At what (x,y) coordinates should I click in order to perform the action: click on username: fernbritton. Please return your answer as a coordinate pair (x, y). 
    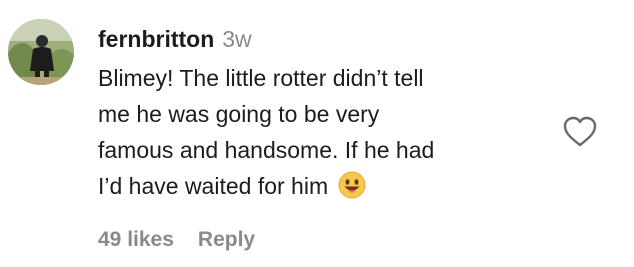
    Looking at the image, I should click on (156, 39).